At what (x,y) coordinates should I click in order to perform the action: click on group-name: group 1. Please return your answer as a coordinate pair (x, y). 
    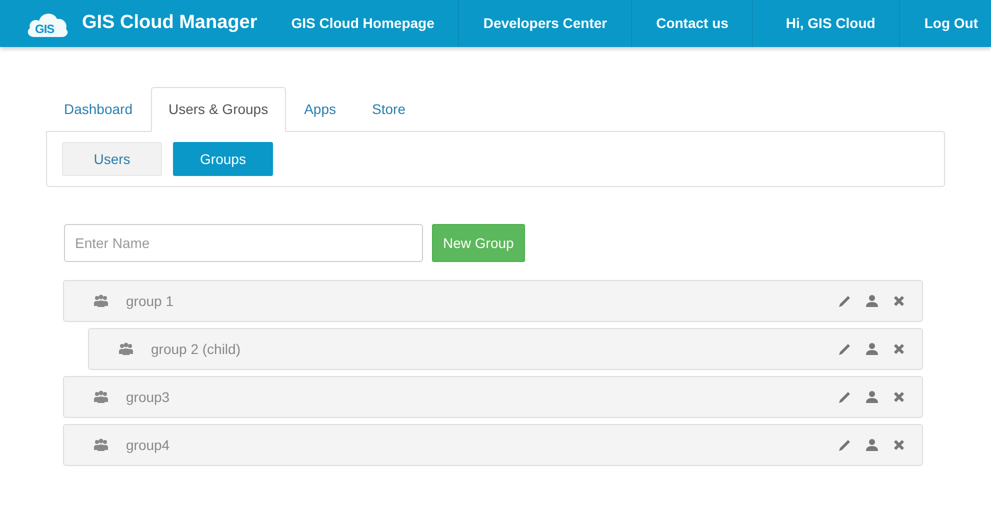
    Looking at the image, I should click on (150, 301).